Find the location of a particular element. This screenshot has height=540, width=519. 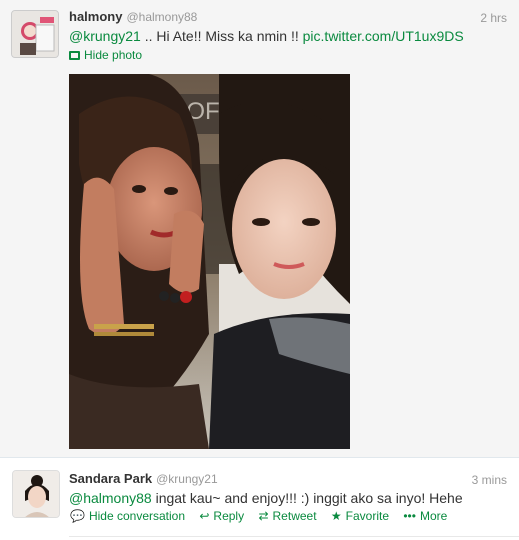

tweet-header: halmony @halmony88 is located at coordinates (133, 18).